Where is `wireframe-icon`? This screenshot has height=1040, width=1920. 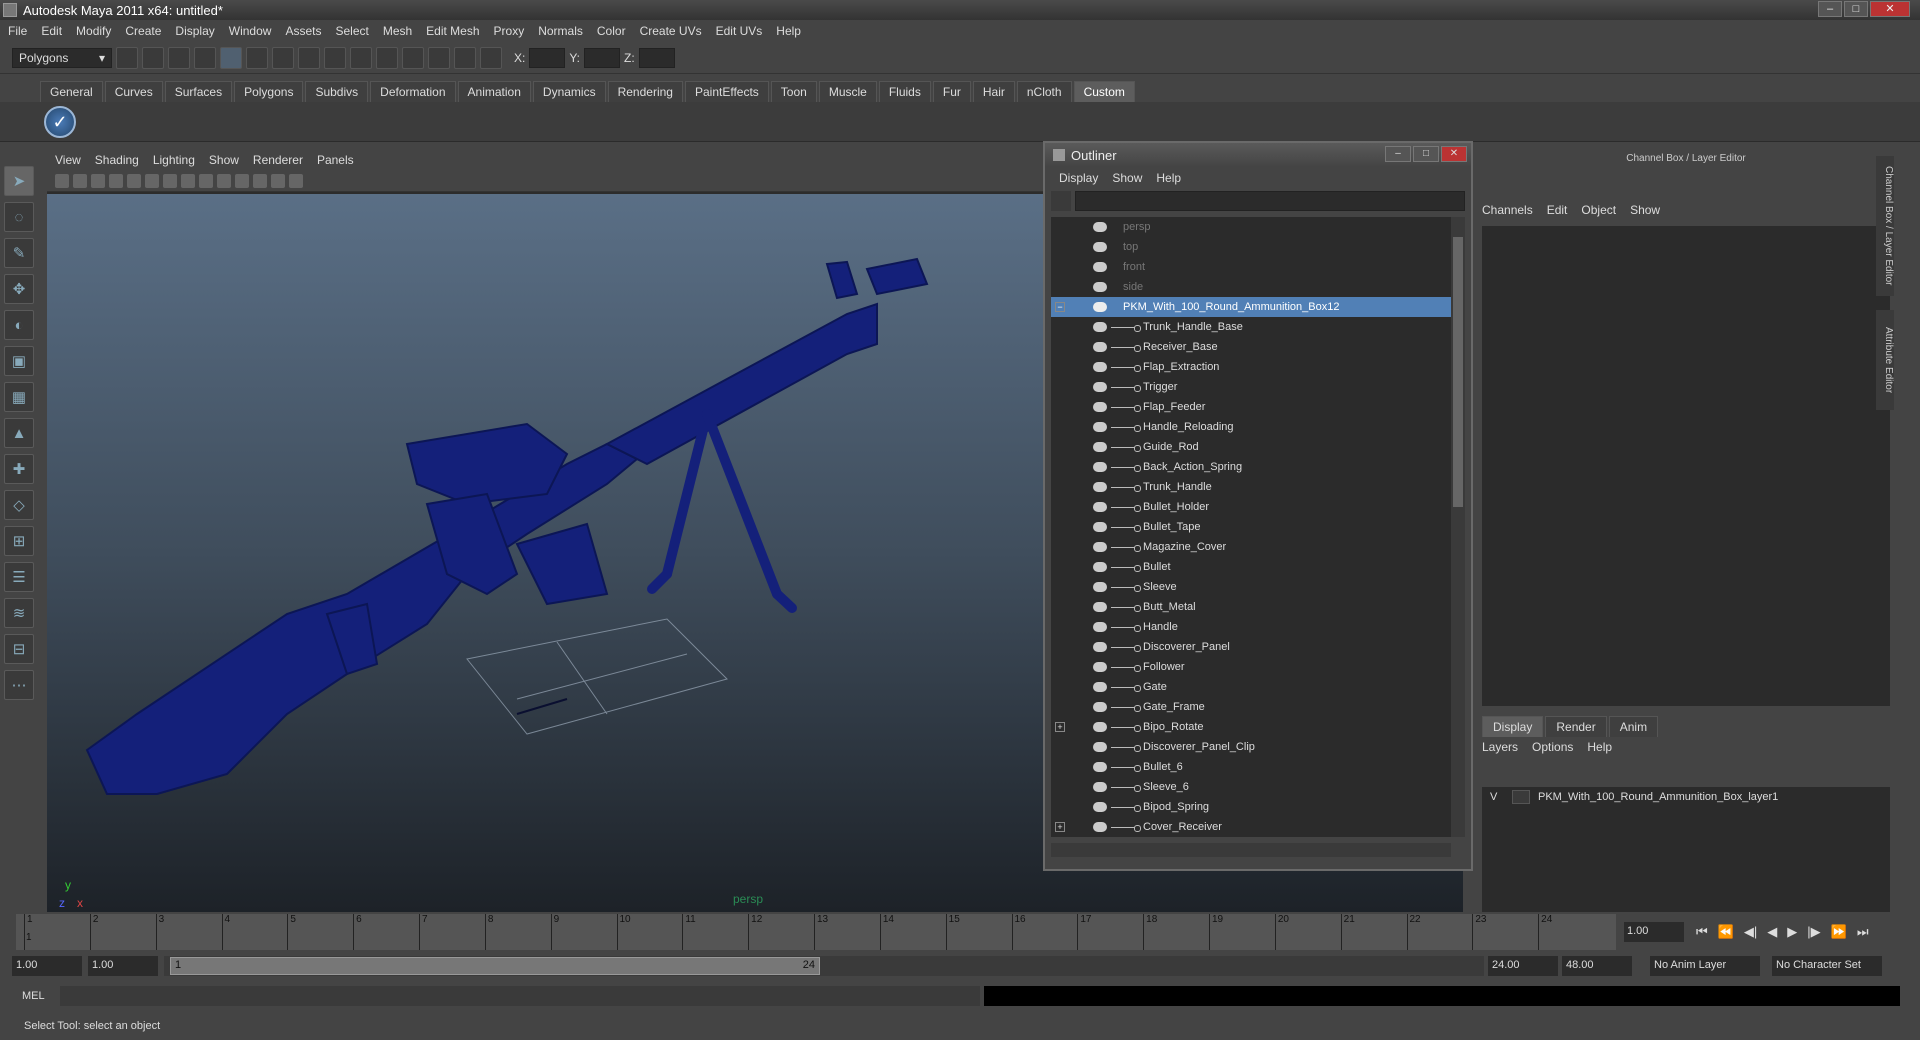 wireframe-icon is located at coordinates (206, 180).